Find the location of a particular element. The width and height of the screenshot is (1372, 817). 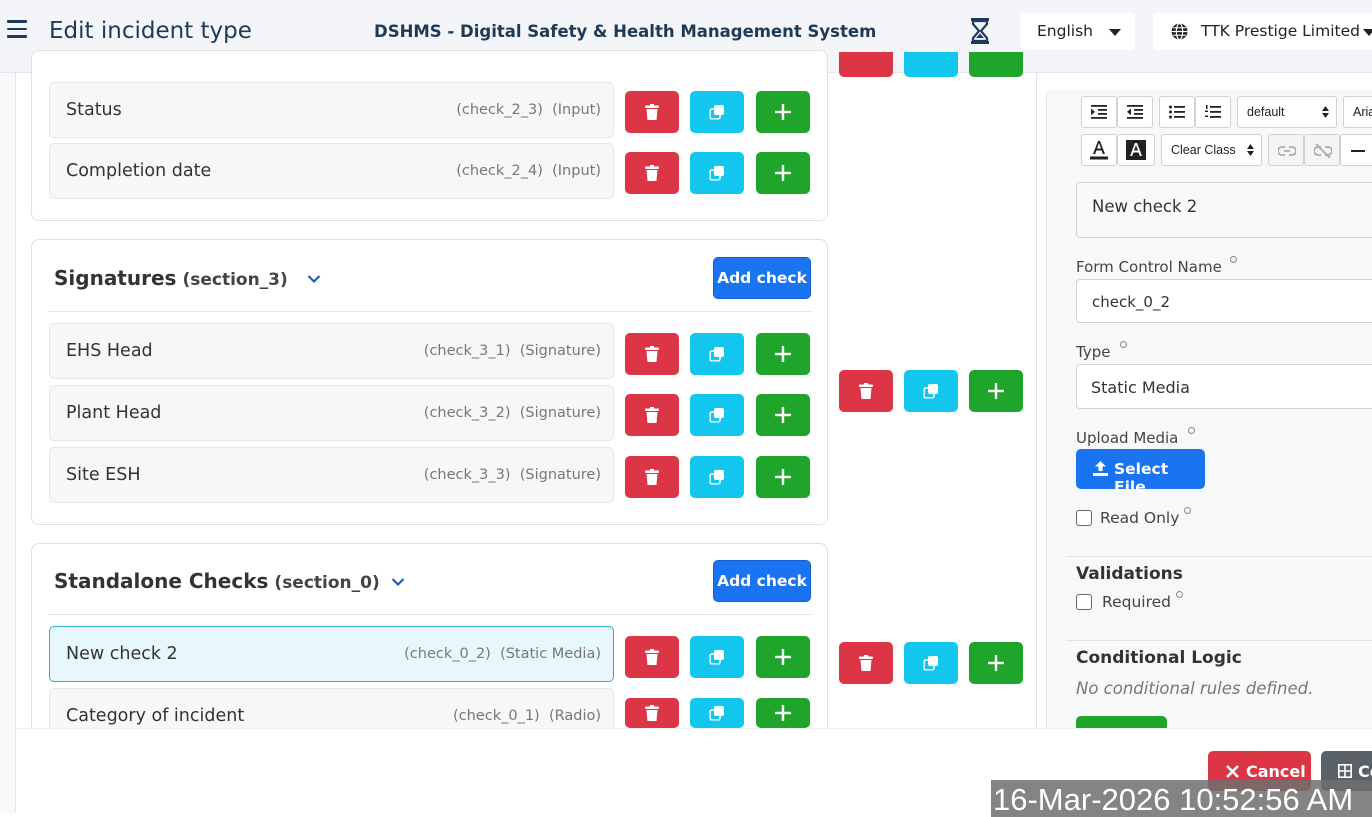

sidebar-gutter is located at coordinates (8, 443).